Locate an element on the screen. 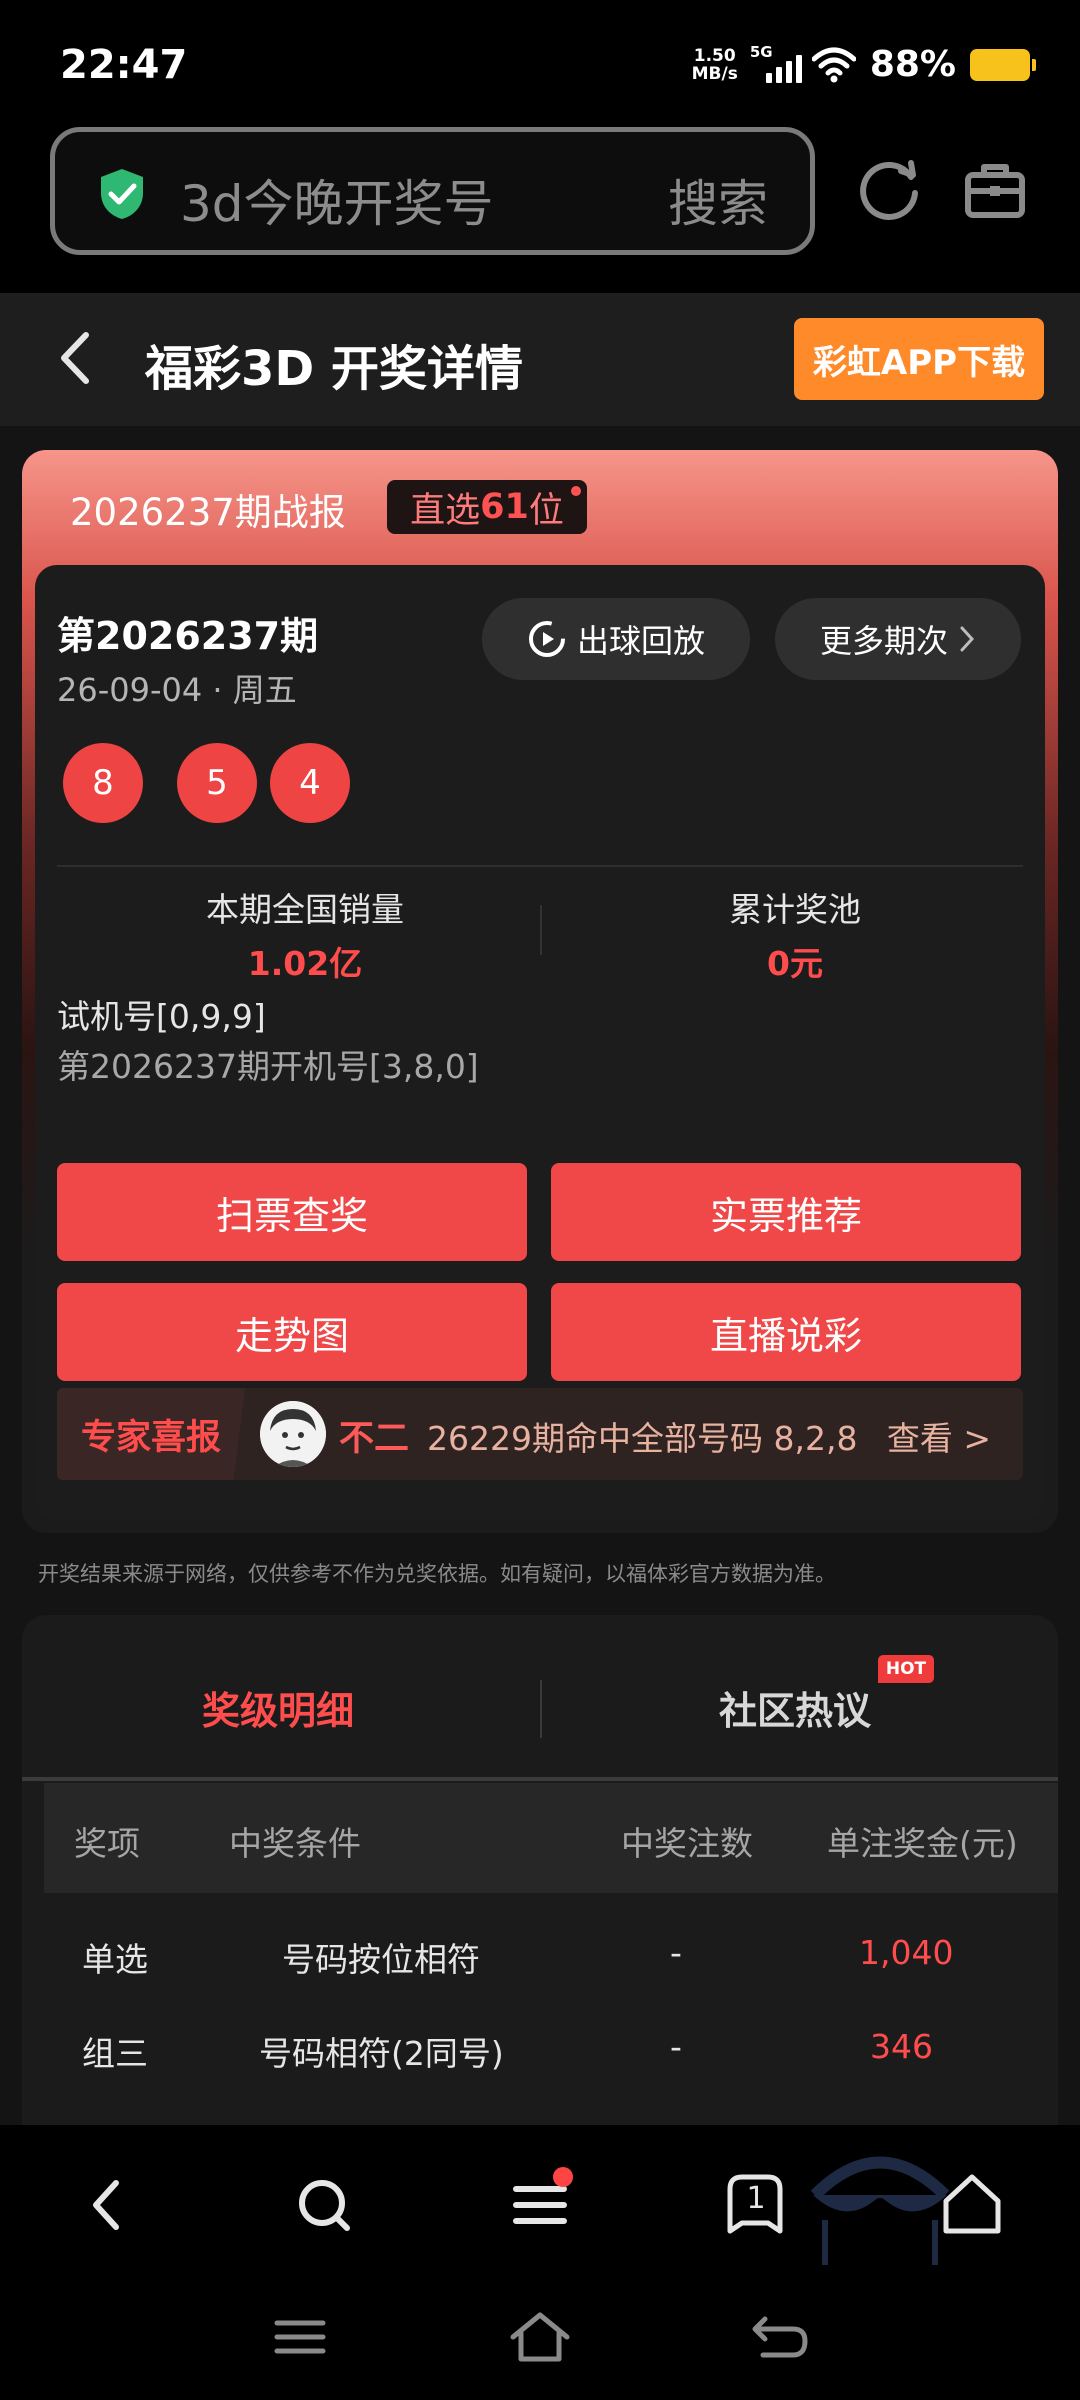 This screenshot has width=1080, height=2400. browser-toolbar: 3d今晚开奖号 搜索 is located at coordinates (540, 209).